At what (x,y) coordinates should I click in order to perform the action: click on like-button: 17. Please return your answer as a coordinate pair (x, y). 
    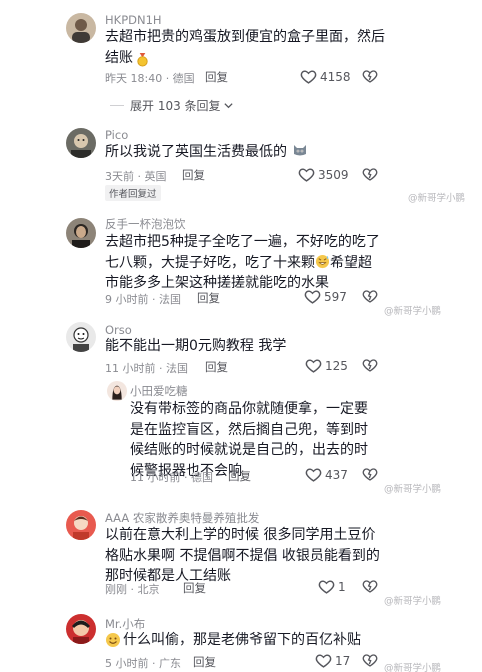
    Looking at the image, I should click on (332, 660).